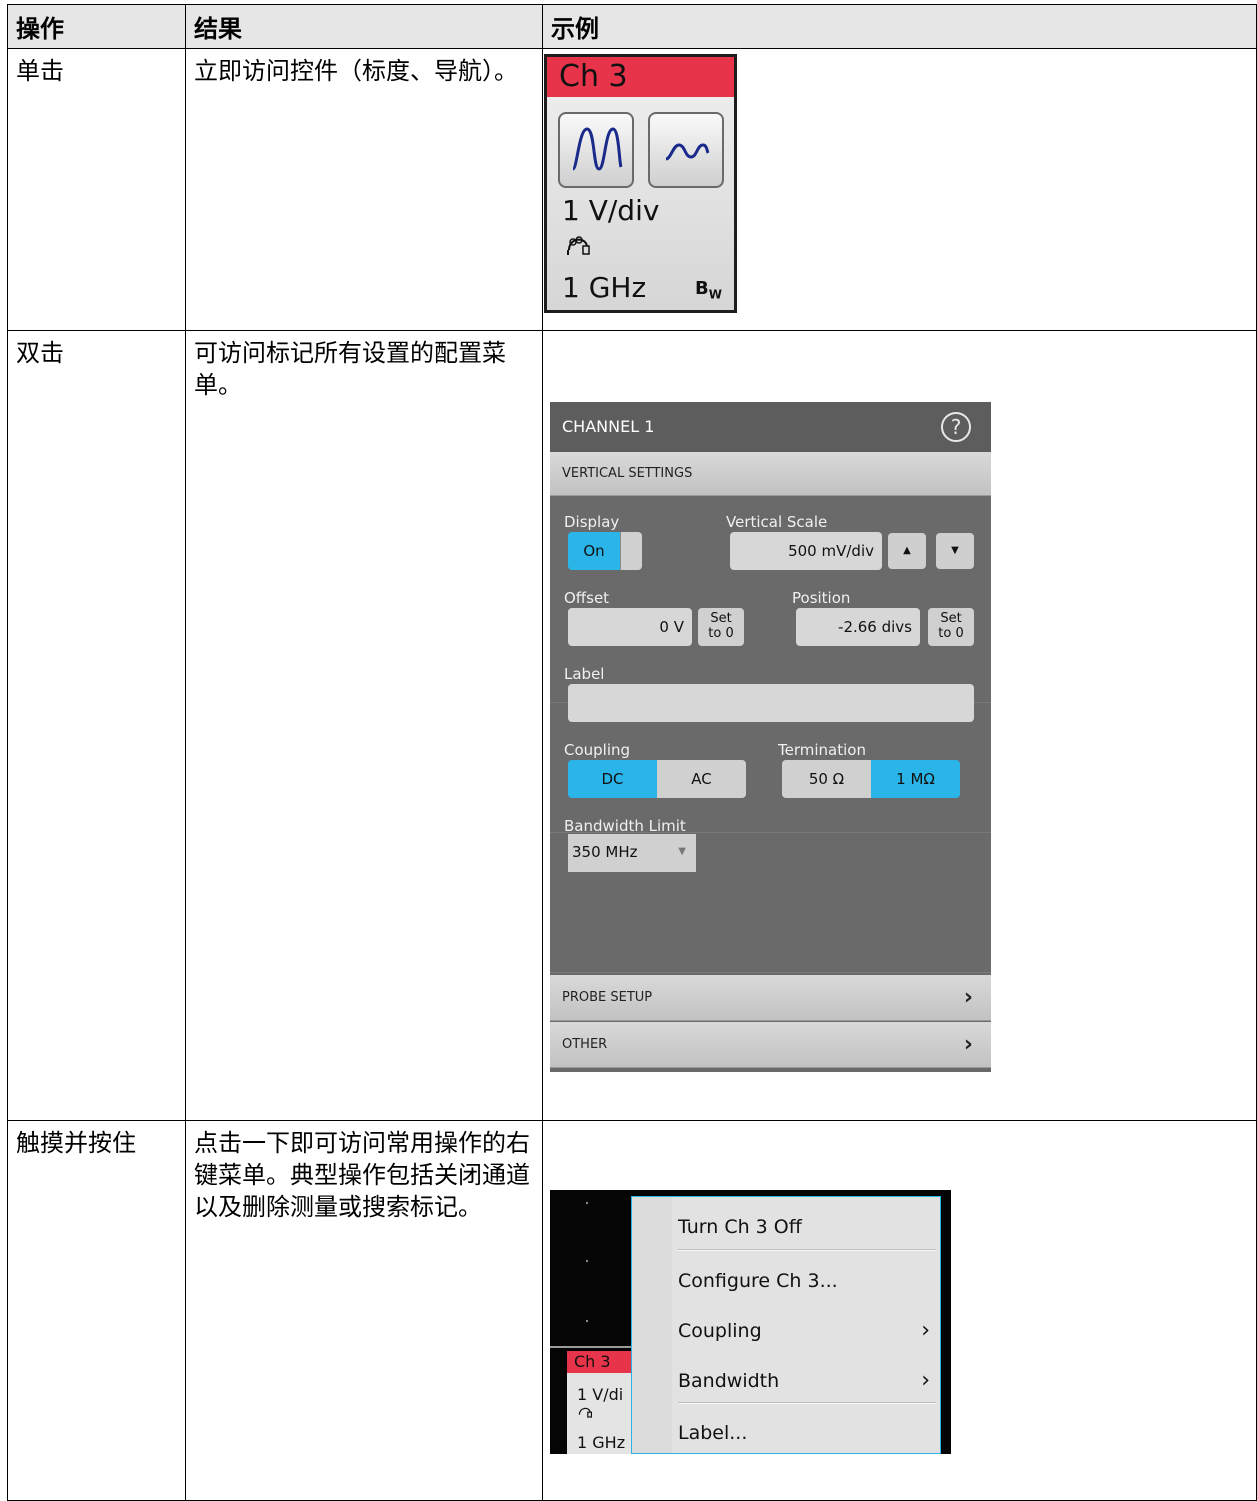 Image resolution: width=1257 pixels, height=1501 pixels. Describe the element at coordinates (808, 1331) in the screenshot. I see `menu-item-coupling: Coupling ›` at that location.